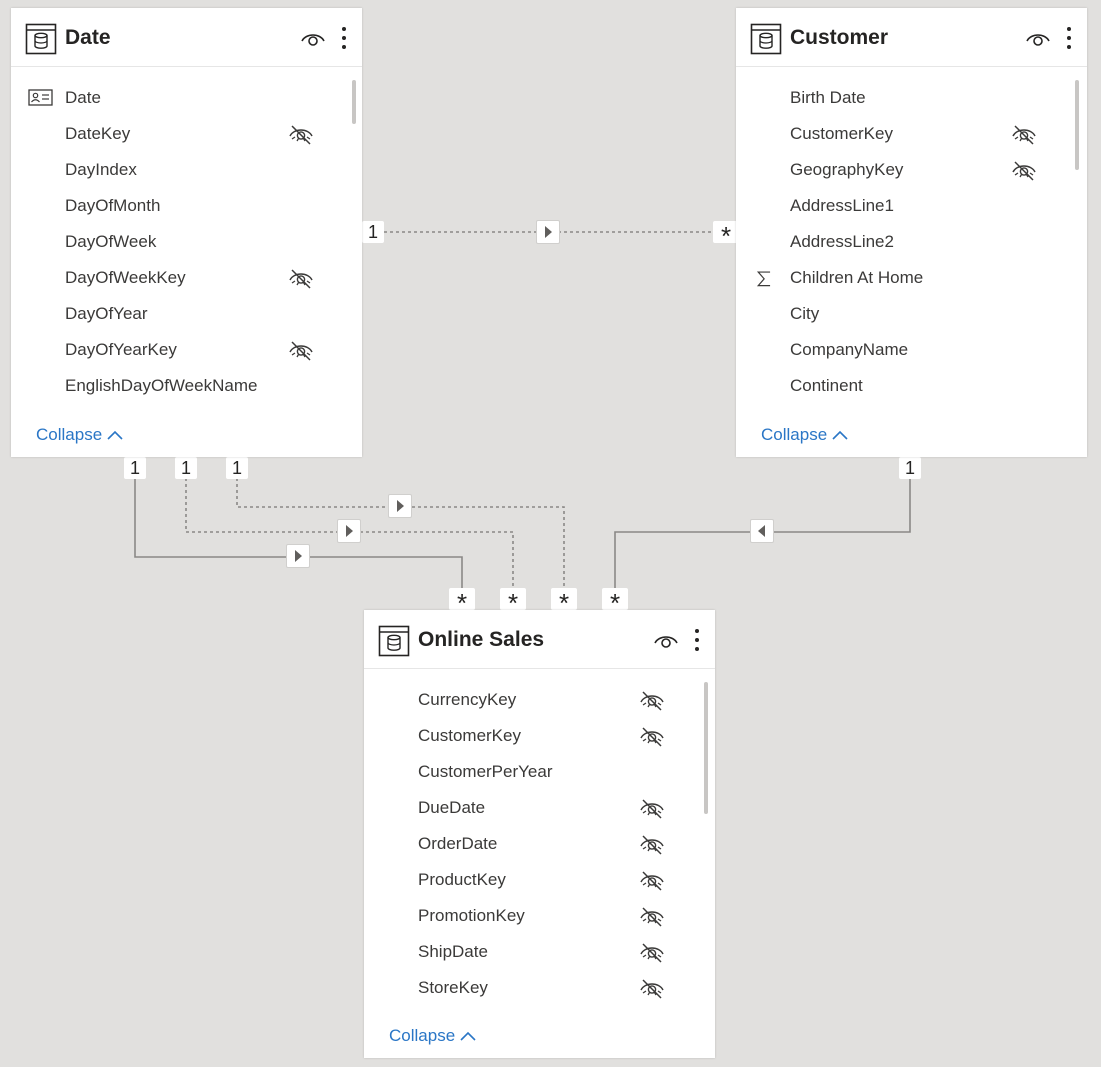 This screenshot has width=1101, height=1067. Describe the element at coordinates (125, 277) in the screenshot. I see `field-name: DayOfWeekKey` at that location.